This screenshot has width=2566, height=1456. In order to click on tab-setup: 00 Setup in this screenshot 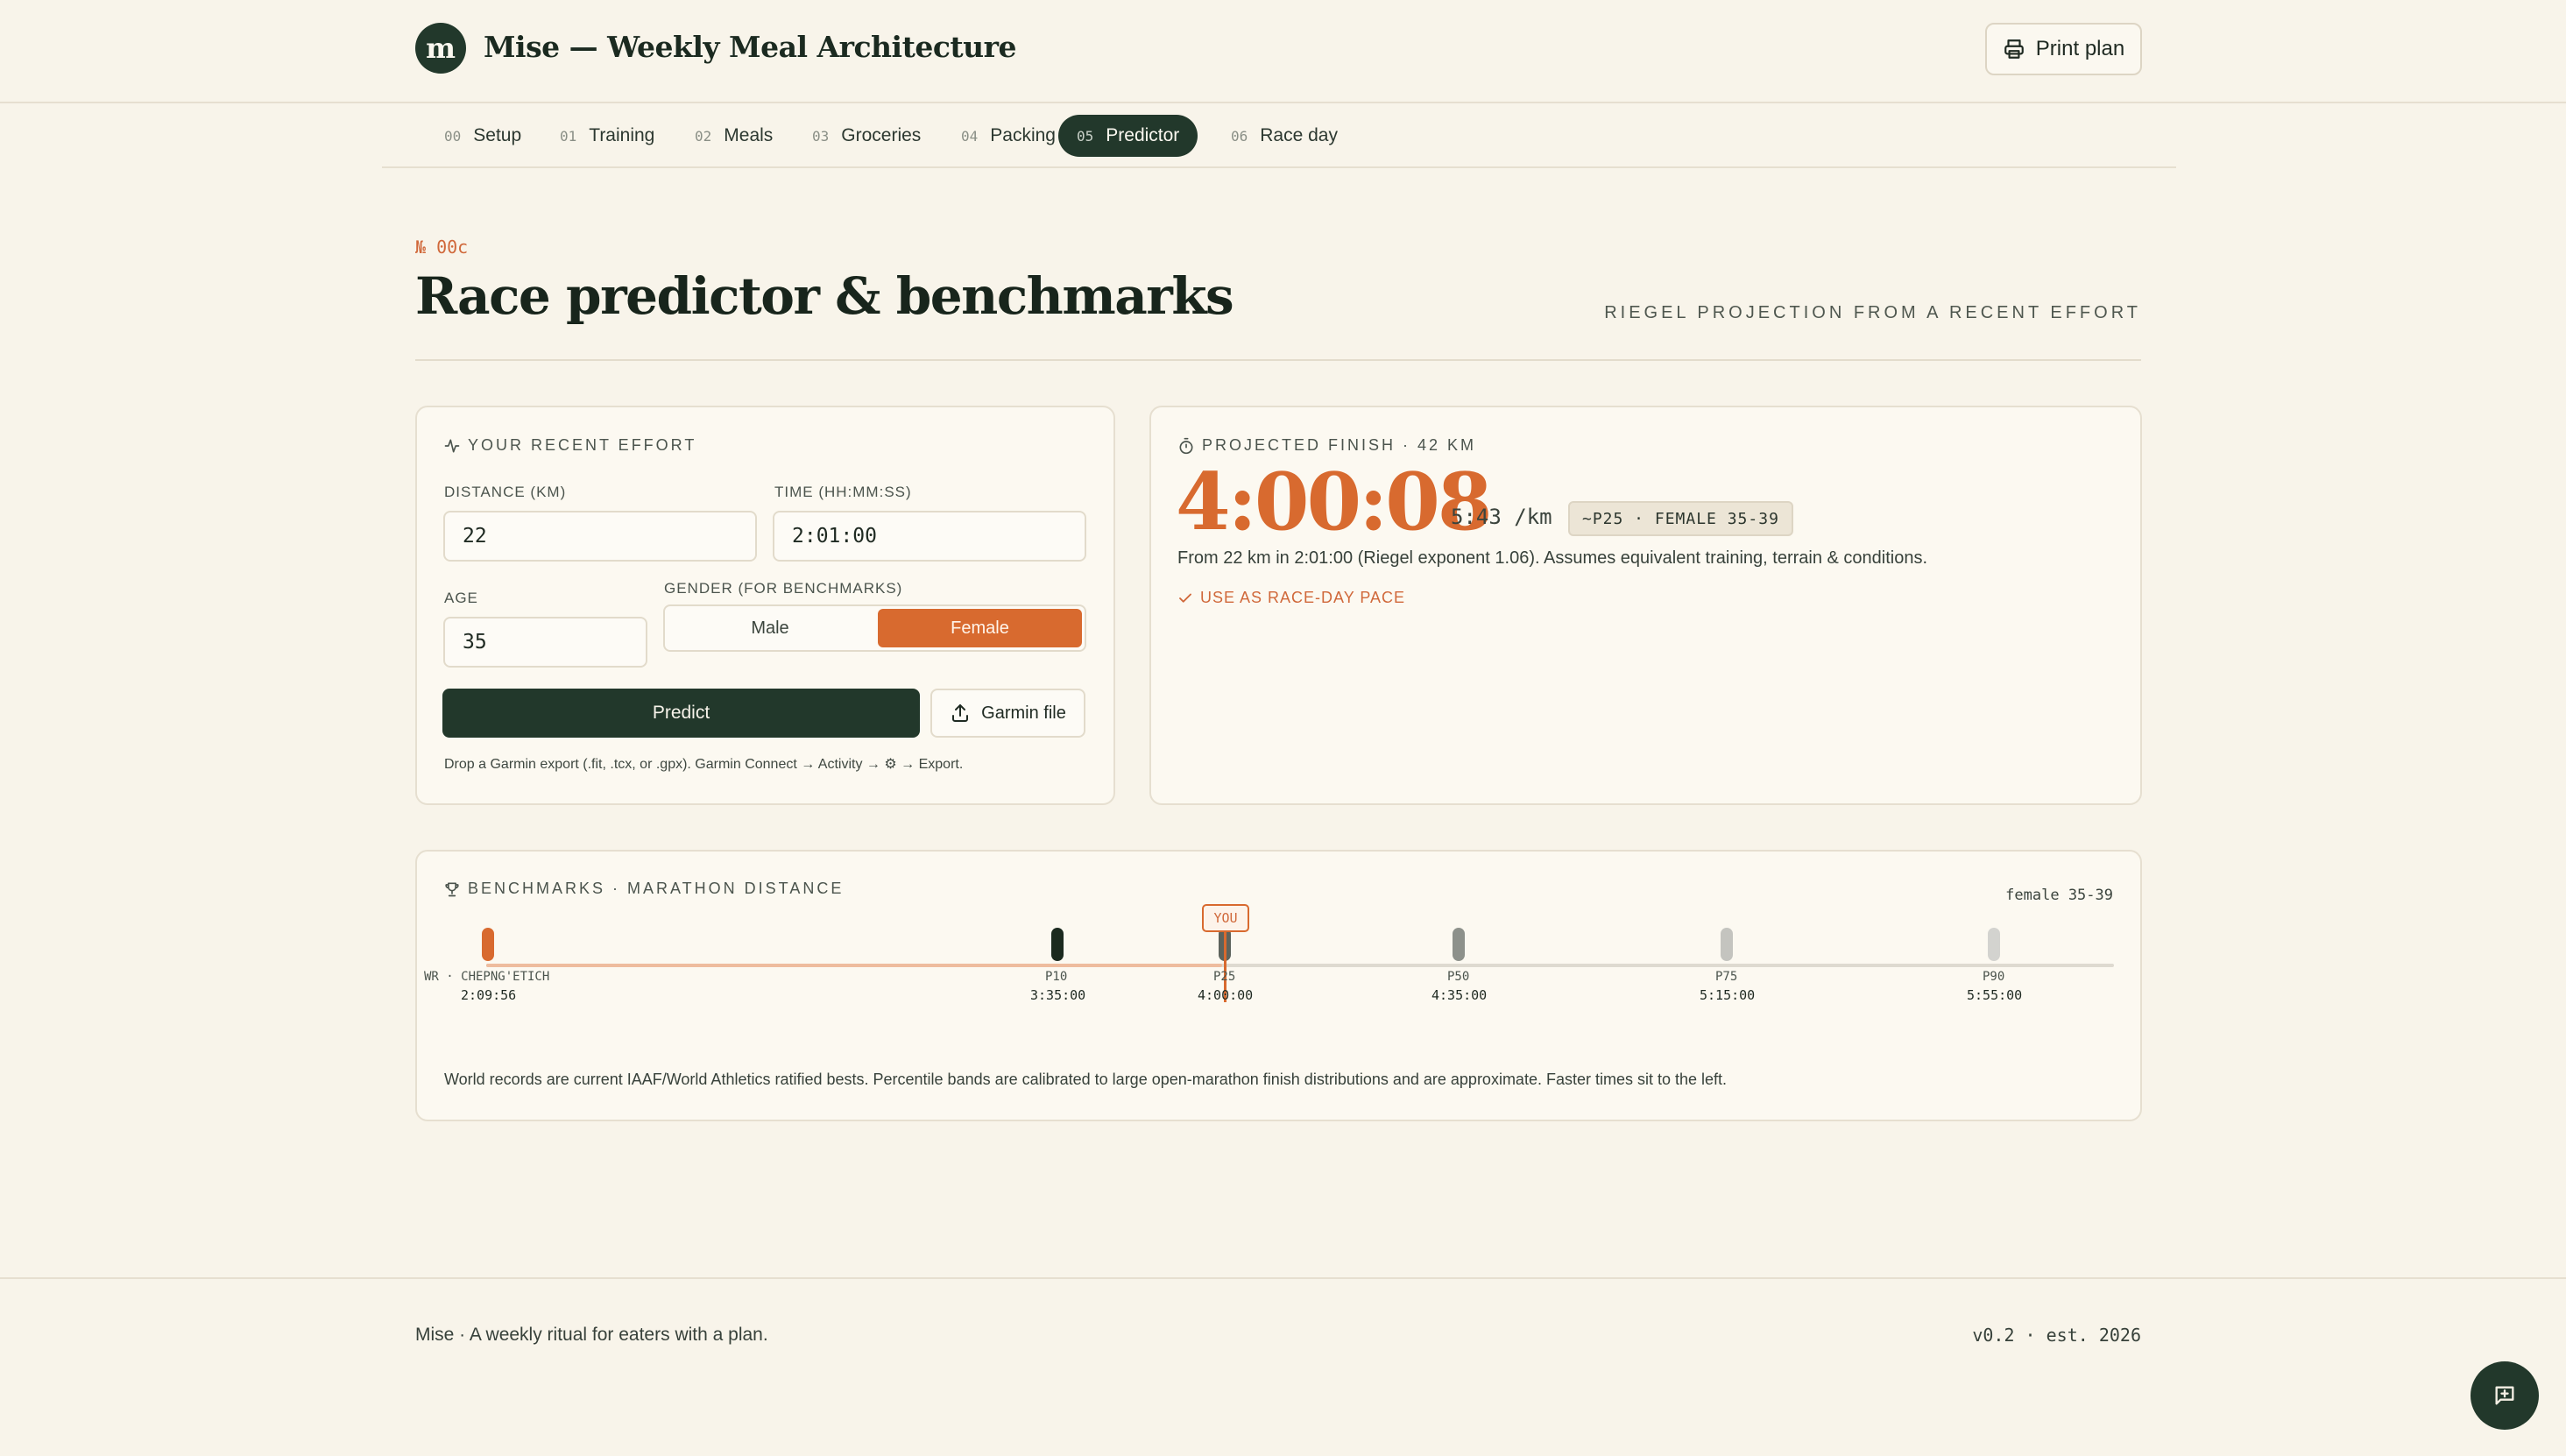, I will do `click(483, 136)`.